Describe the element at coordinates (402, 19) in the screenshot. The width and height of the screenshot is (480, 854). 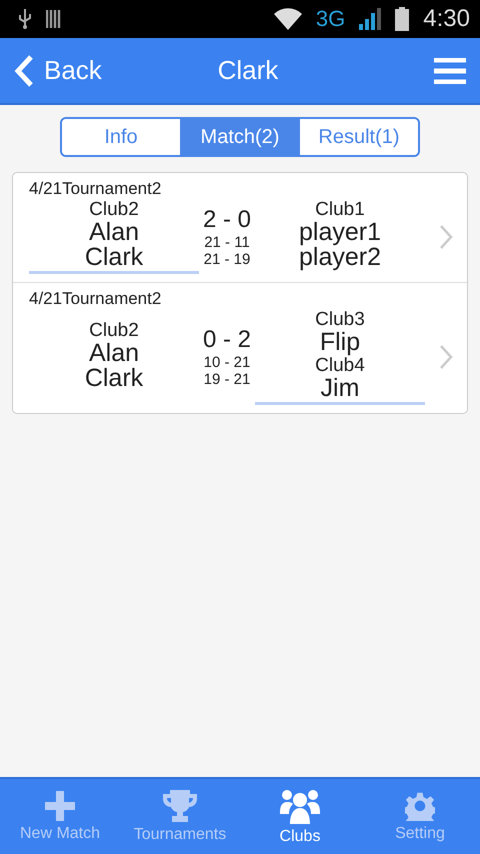
I see `battery-icon` at that location.